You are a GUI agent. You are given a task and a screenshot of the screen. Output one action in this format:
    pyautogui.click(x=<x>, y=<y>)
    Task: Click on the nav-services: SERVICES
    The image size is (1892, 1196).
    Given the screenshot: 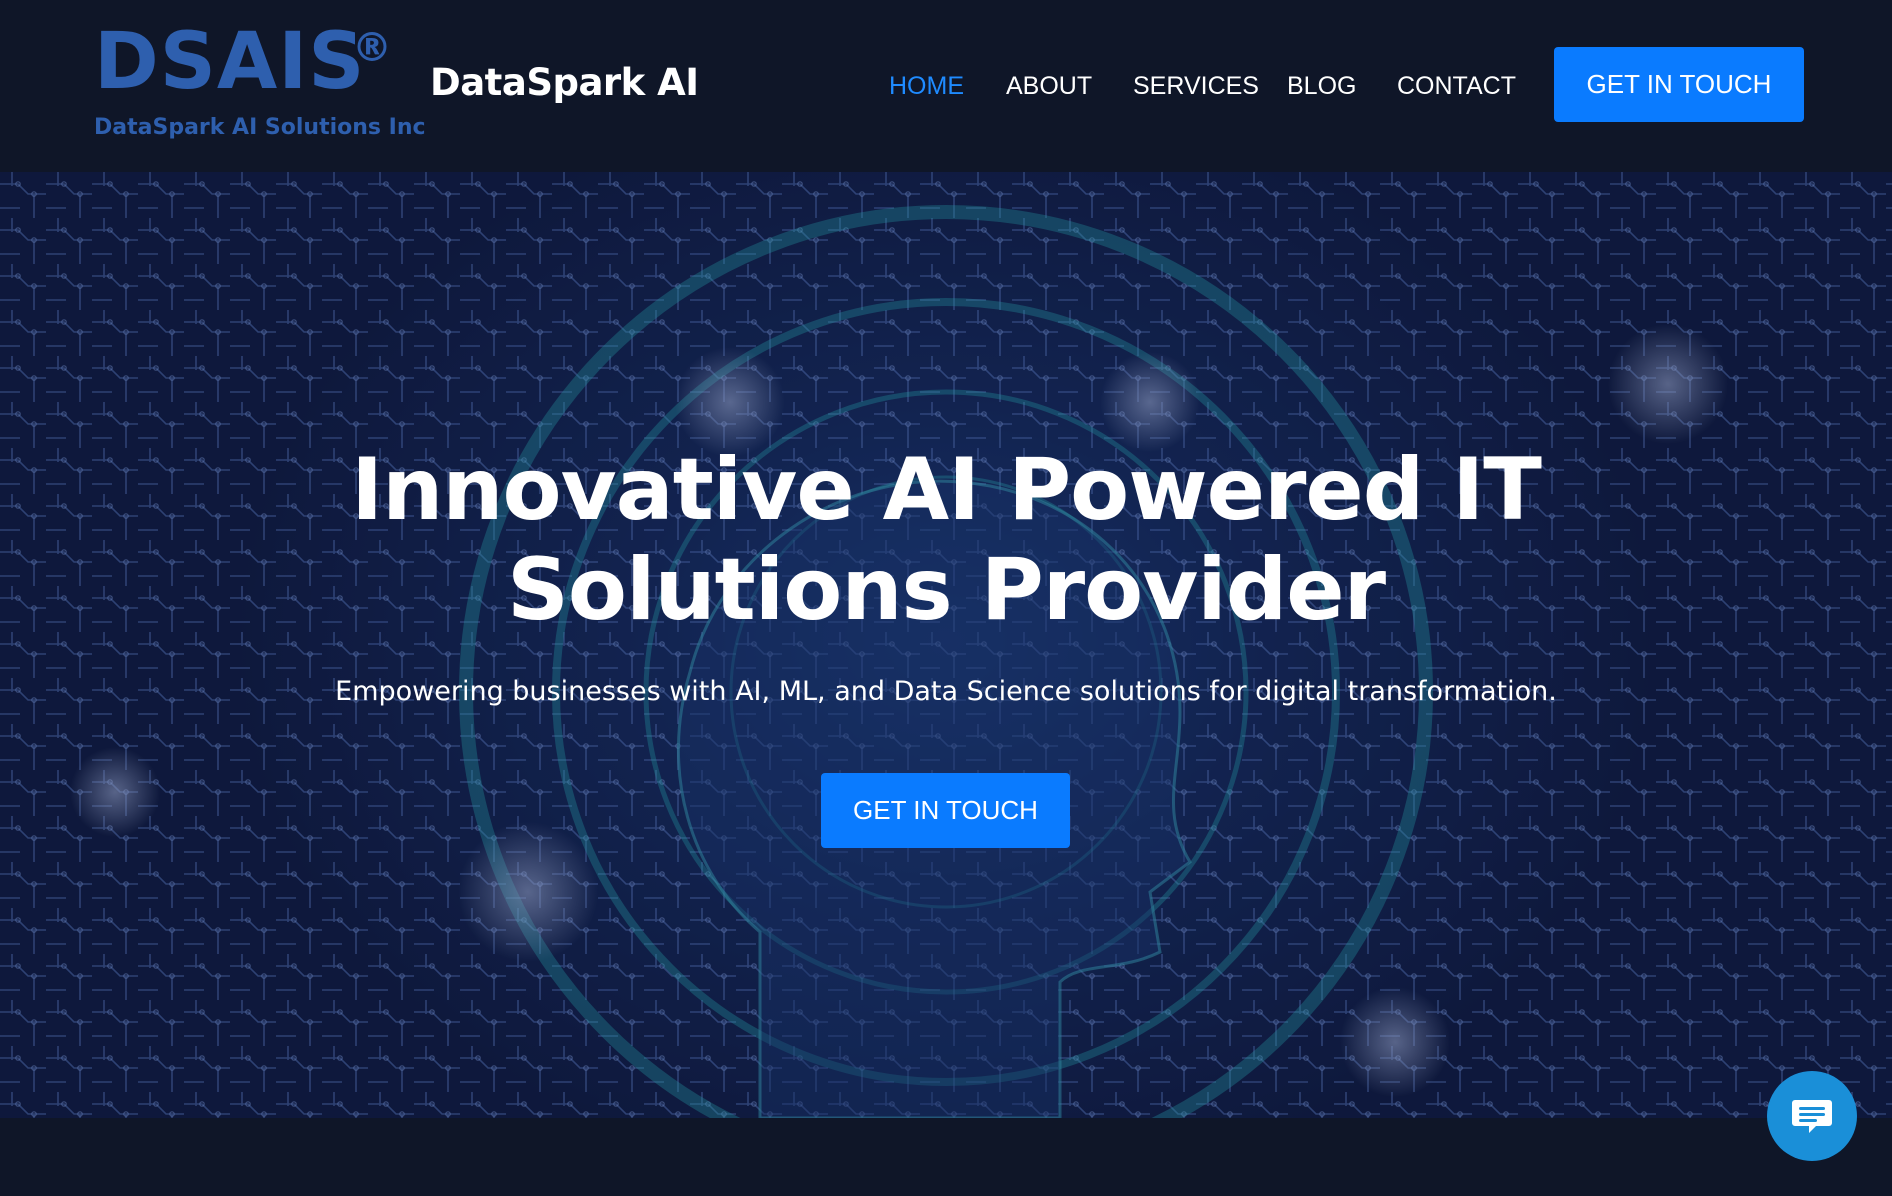 What is the action you would take?
    pyautogui.click(x=1196, y=86)
    